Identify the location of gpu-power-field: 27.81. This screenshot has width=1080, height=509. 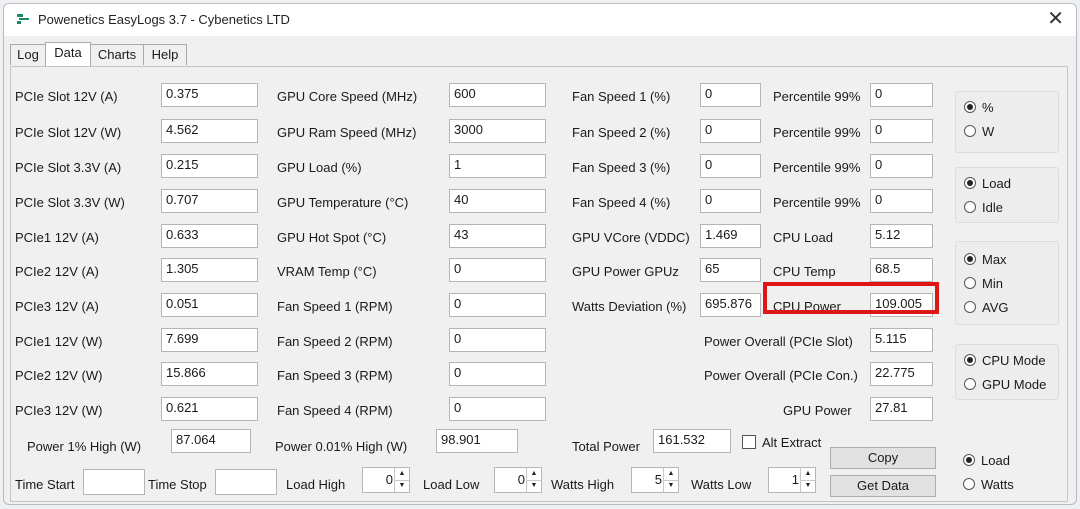
(901, 409).